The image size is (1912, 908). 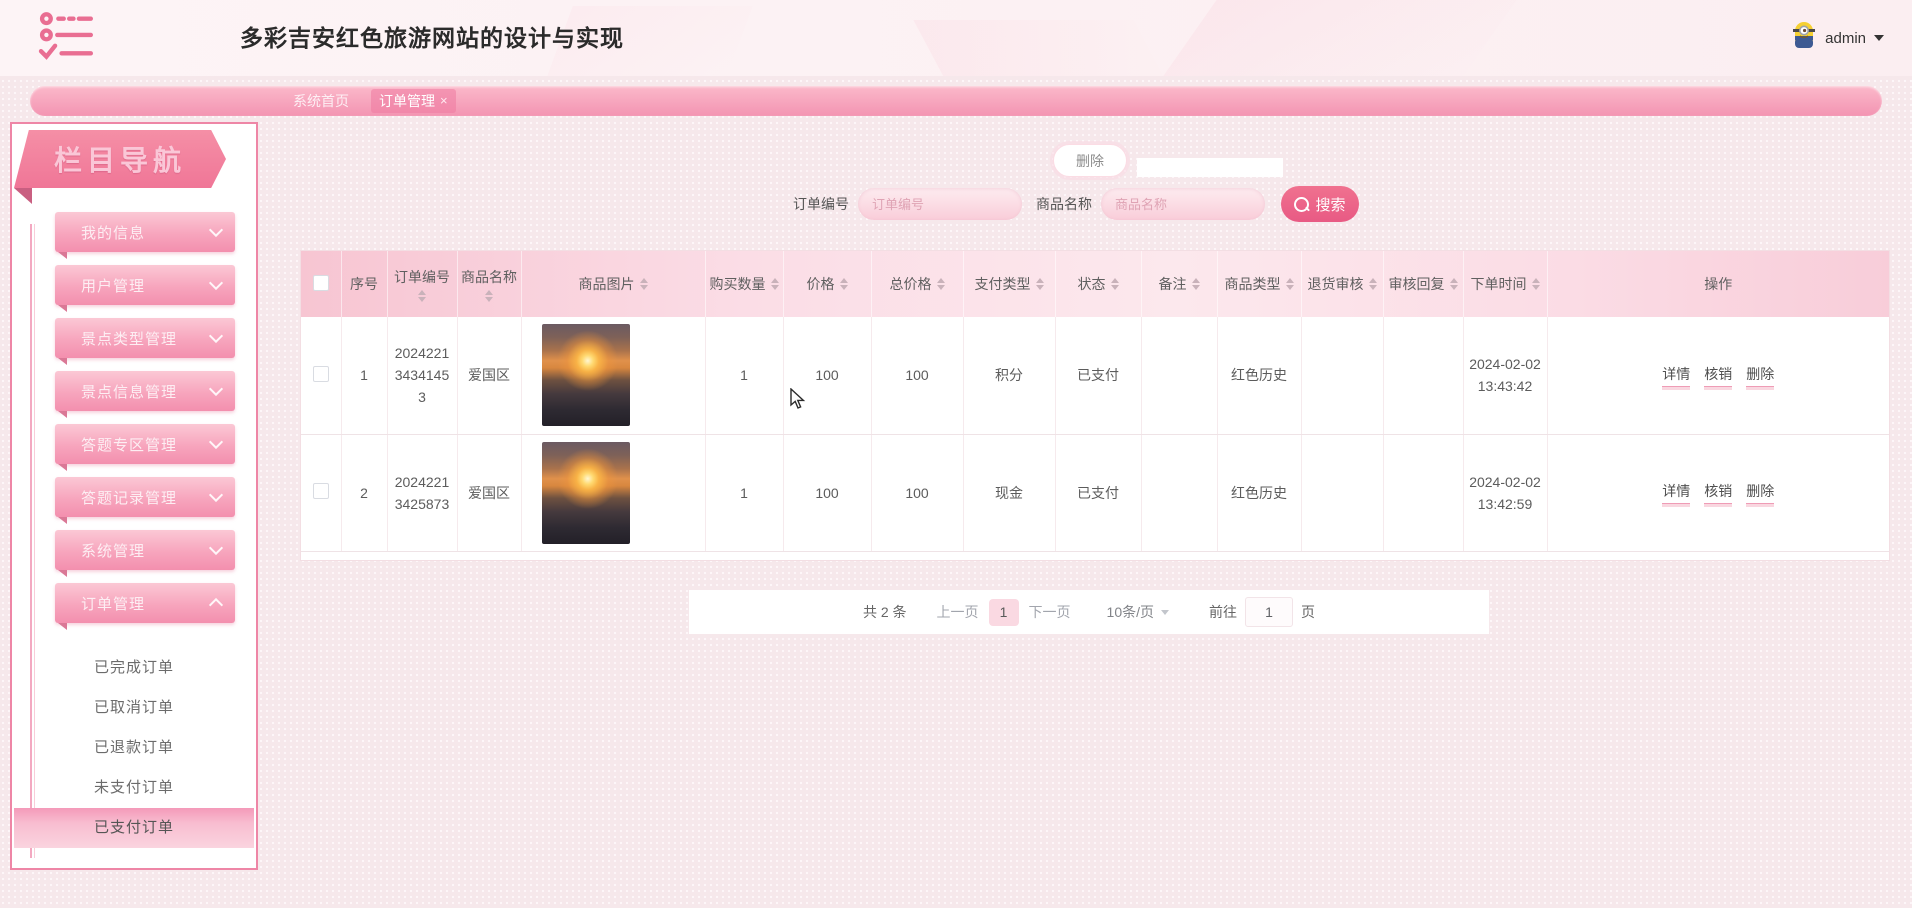 What do you see at coordinates (422, 376) in the screenshot?
I see `cell-order-no: 202422134341453` at bounding box center [422, 376].